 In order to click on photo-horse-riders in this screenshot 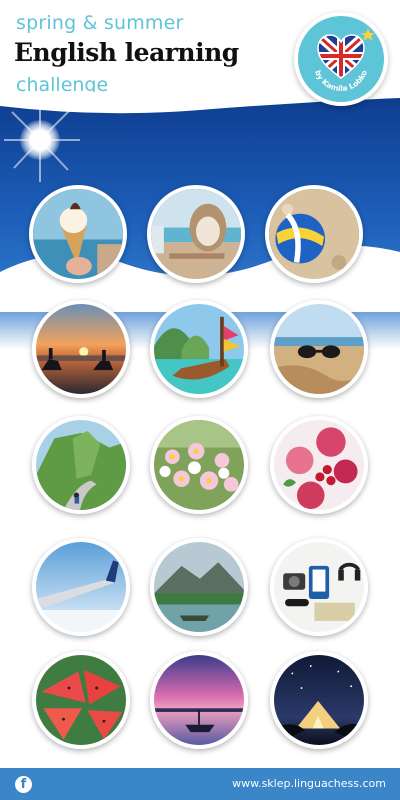, I will do `click(81, 349)`.